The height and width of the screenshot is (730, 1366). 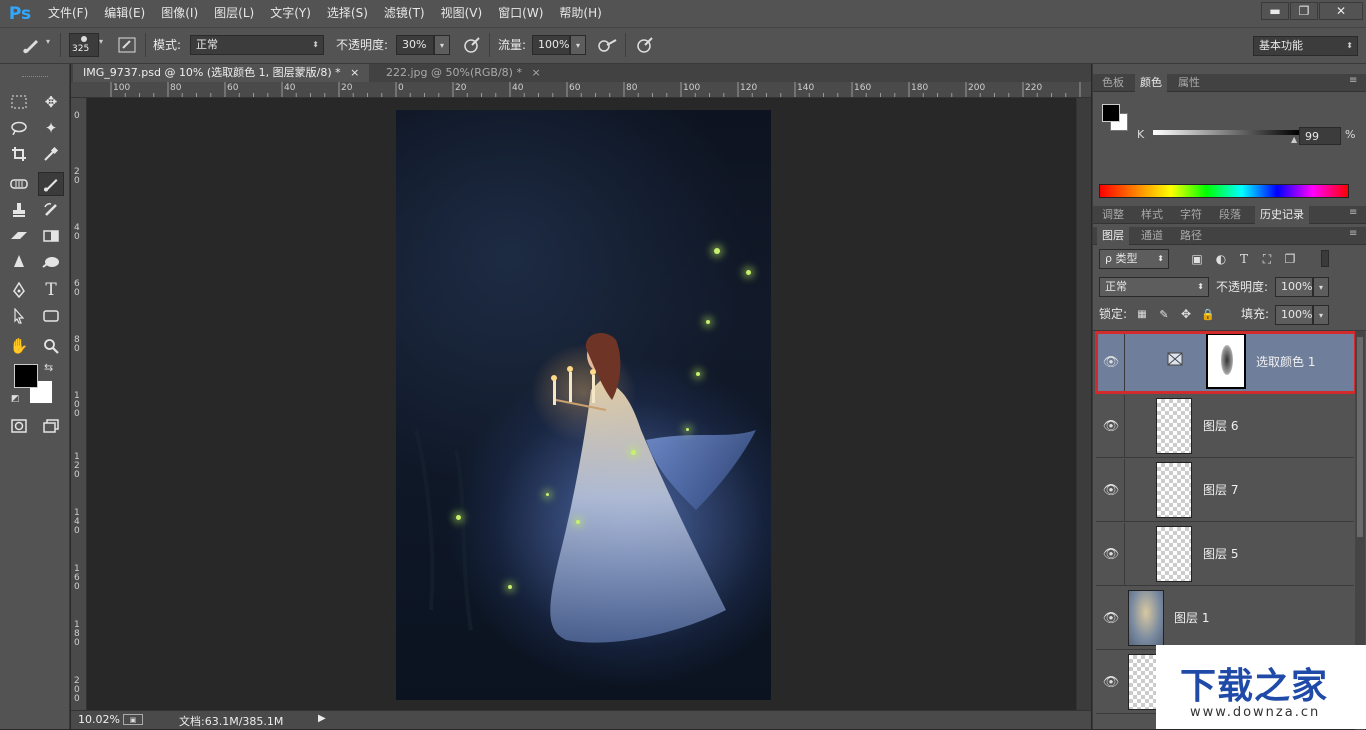 What do you see at coordinates (15, 399) in the screenshot?
I see `default-colors-icon: ◩` at bounding box center [15, 399].